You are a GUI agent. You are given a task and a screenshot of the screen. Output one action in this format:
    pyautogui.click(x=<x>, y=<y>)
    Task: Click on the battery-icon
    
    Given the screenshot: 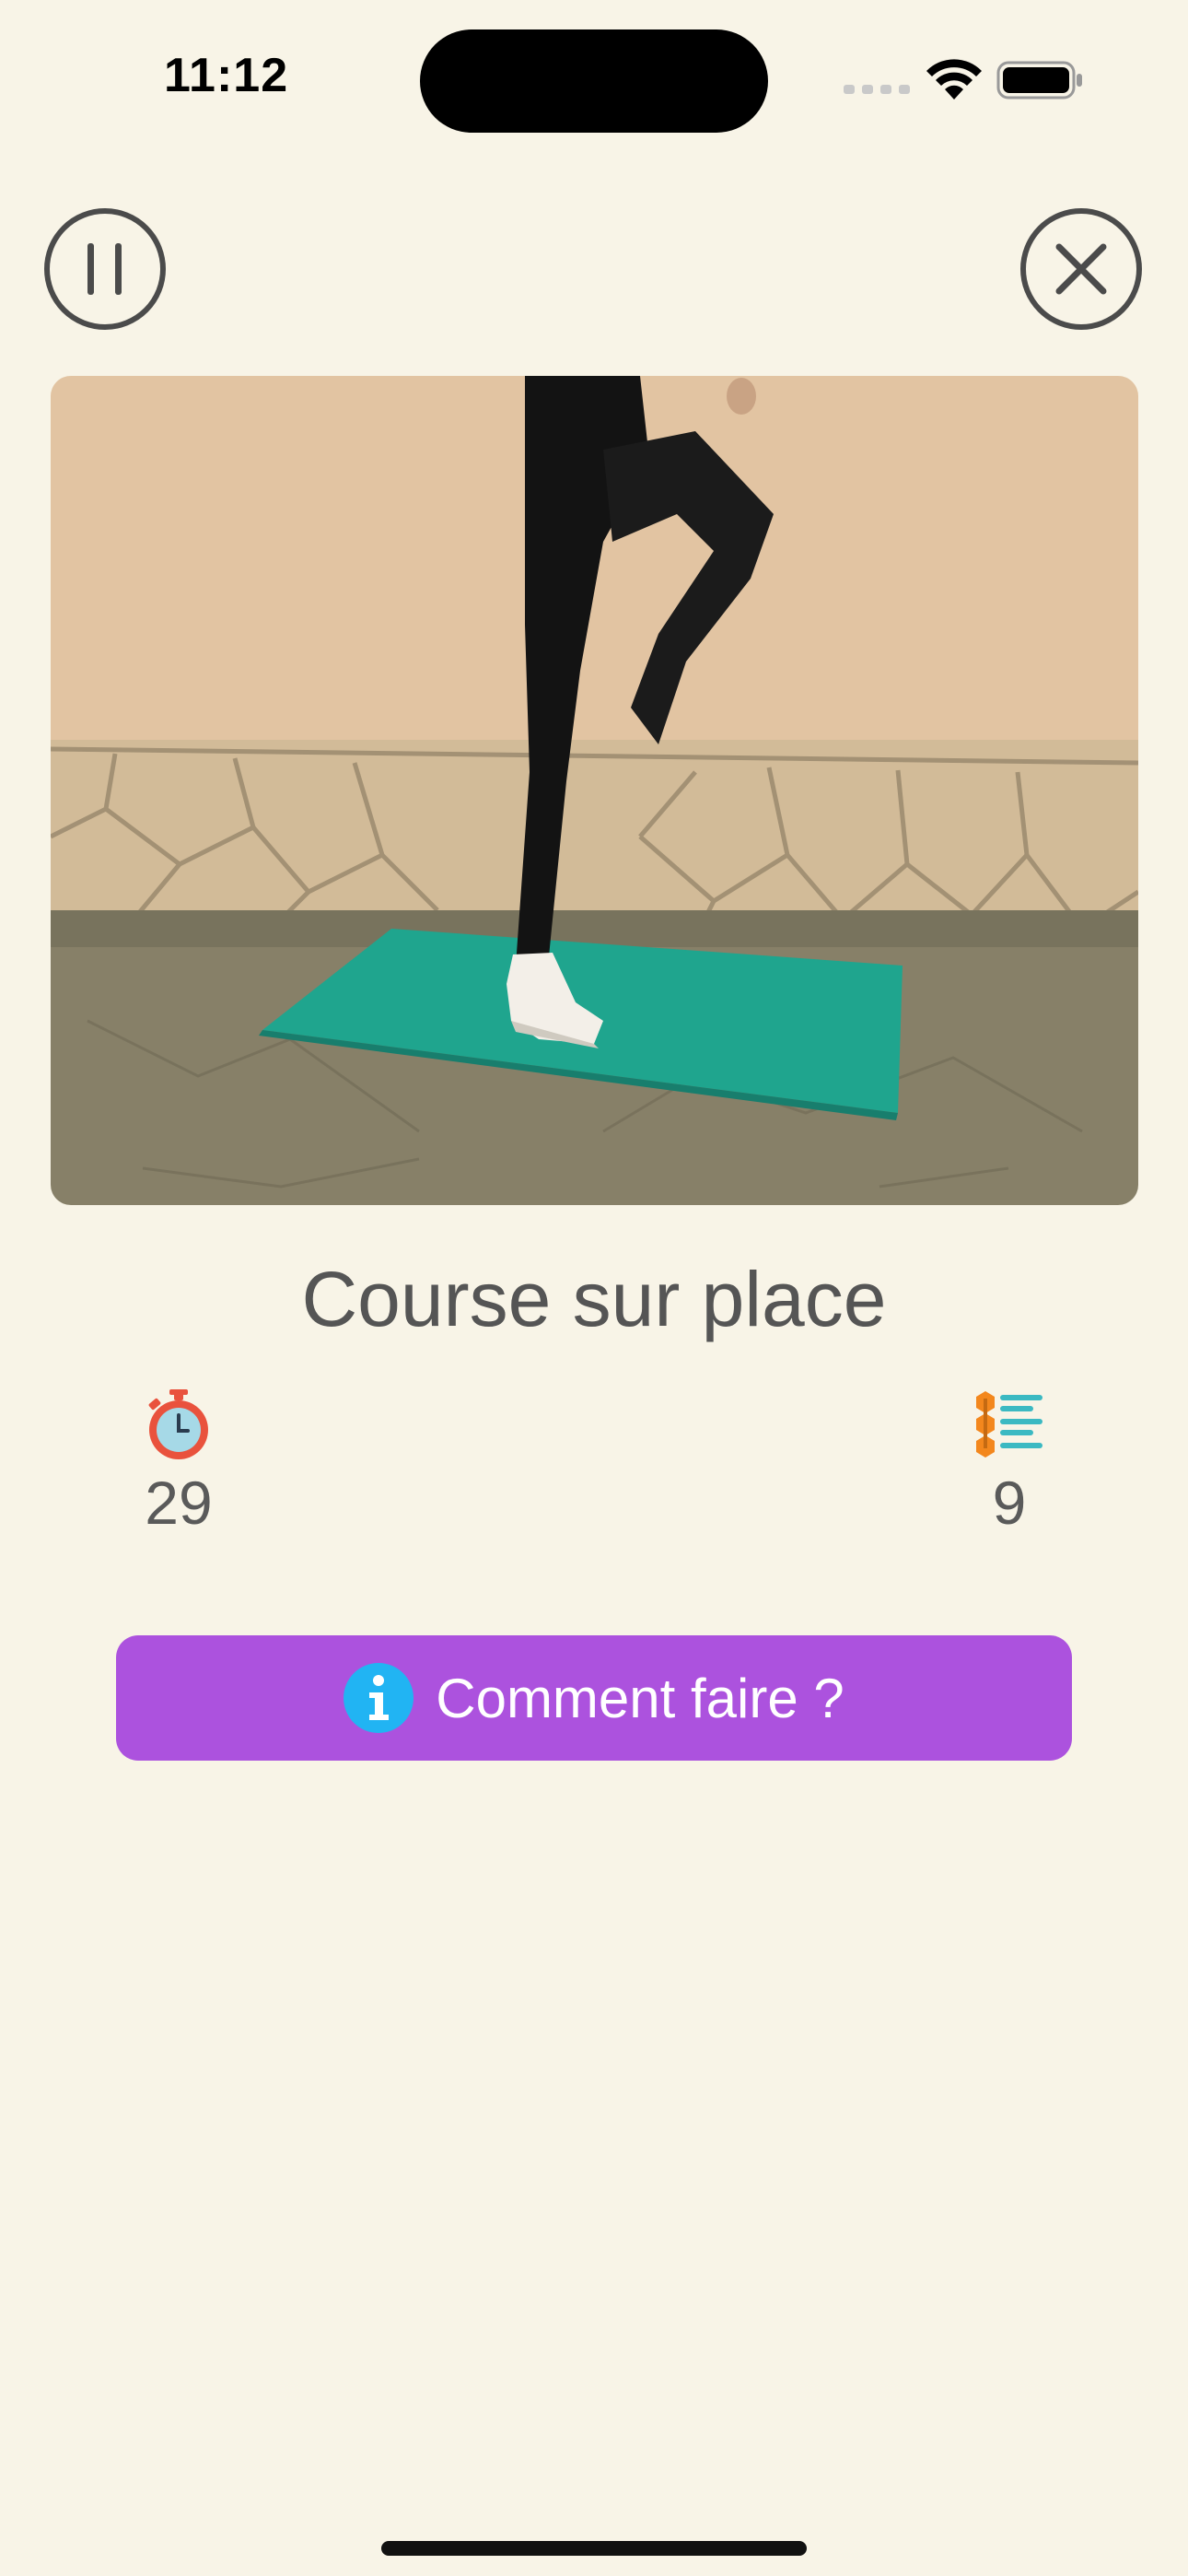 What is the action you would take?
    pyautogui.click(x=1039, y=80)
    